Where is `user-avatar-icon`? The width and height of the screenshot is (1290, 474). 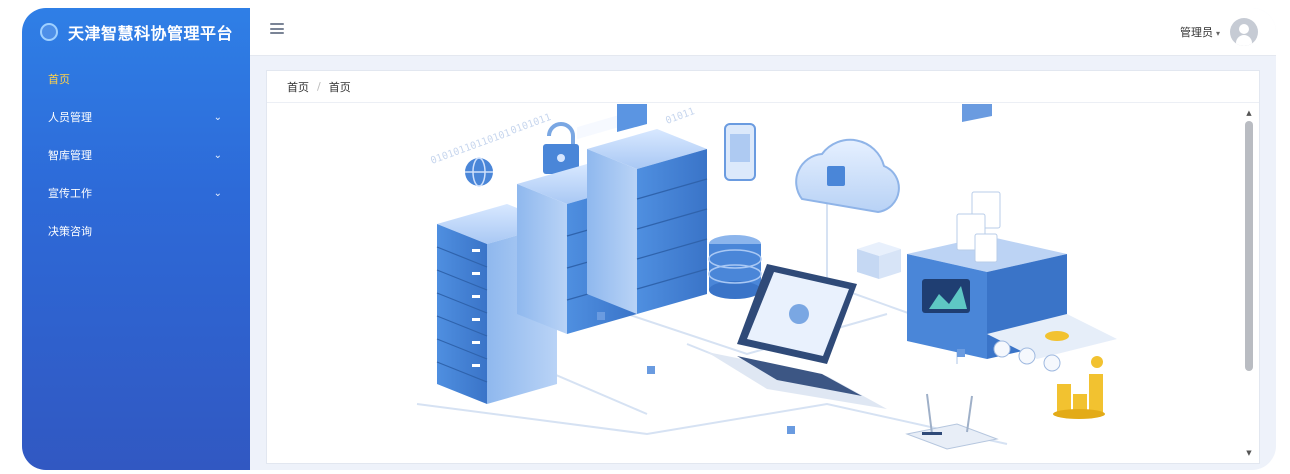 user-avatar-icon is located at coordinates (1244, 32).